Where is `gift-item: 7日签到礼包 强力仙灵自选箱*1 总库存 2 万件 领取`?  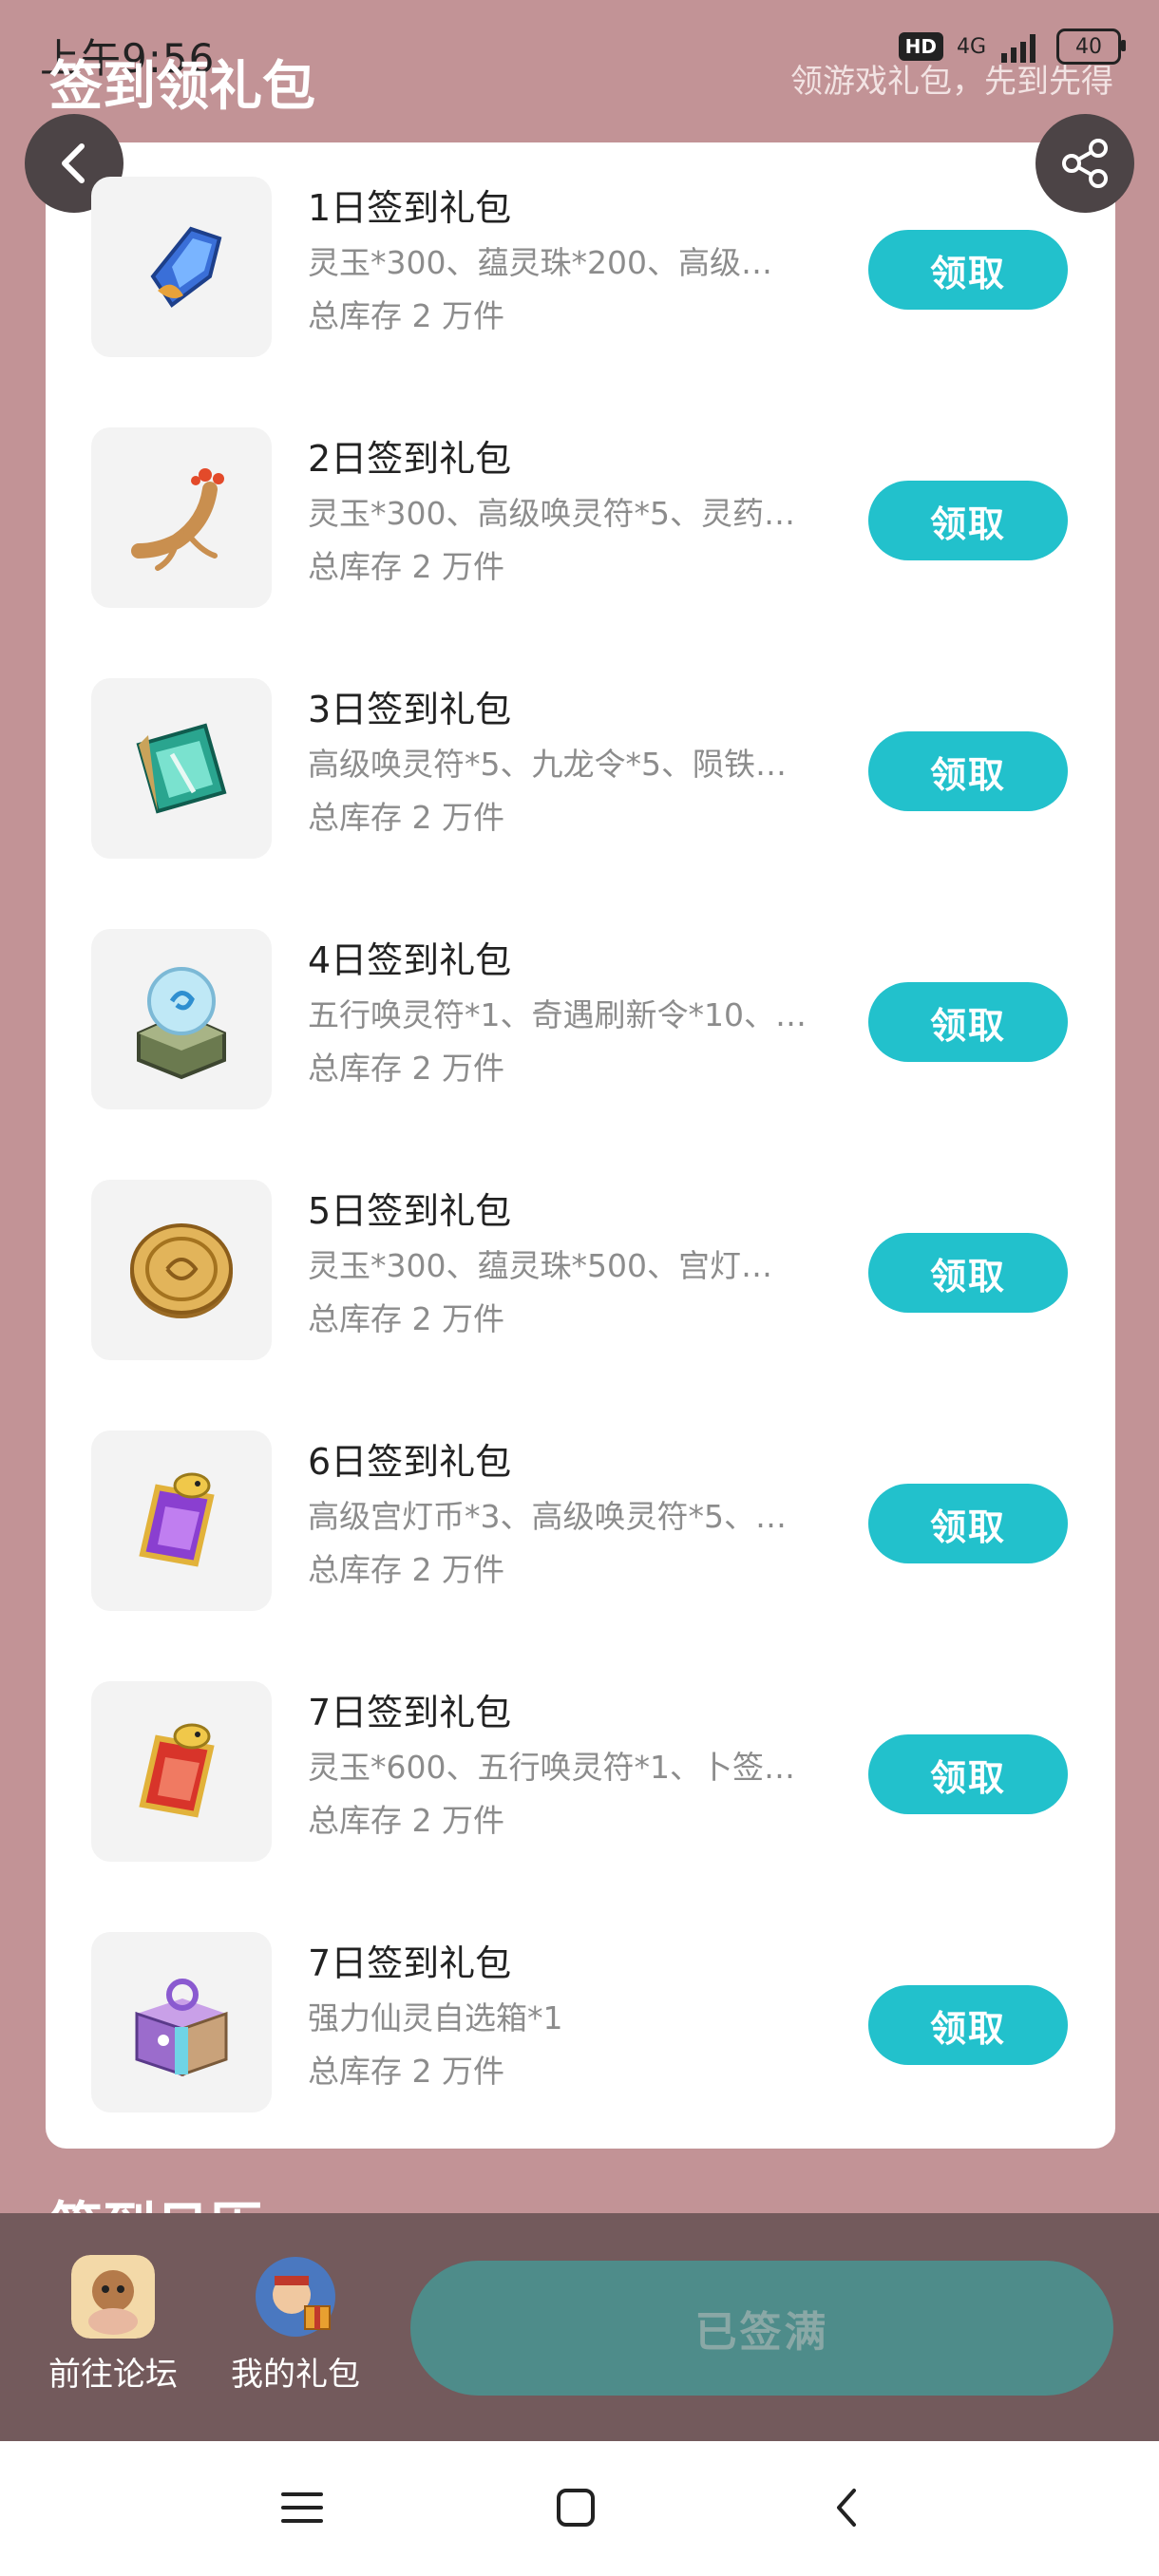 gift-item: 7日签到礼包 强力仙灵自选箱*1 总库存 2 万件 领取 is located at coordinates (580, 2023).